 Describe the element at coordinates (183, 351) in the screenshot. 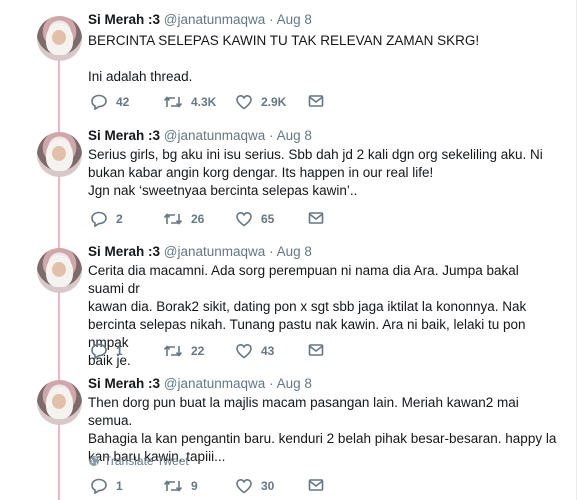

I see `retweet-button: 22` at that location.